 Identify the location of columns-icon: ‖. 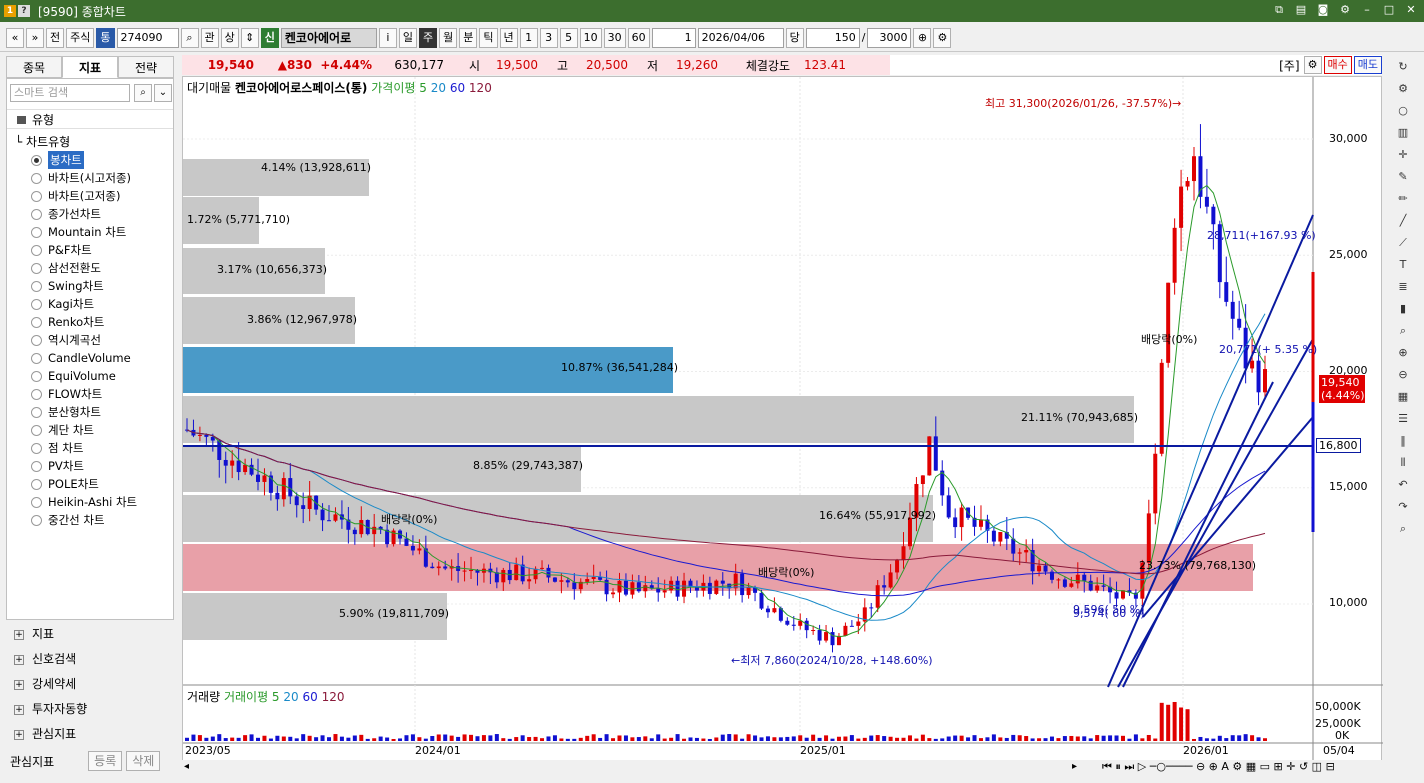
(1403, 441).